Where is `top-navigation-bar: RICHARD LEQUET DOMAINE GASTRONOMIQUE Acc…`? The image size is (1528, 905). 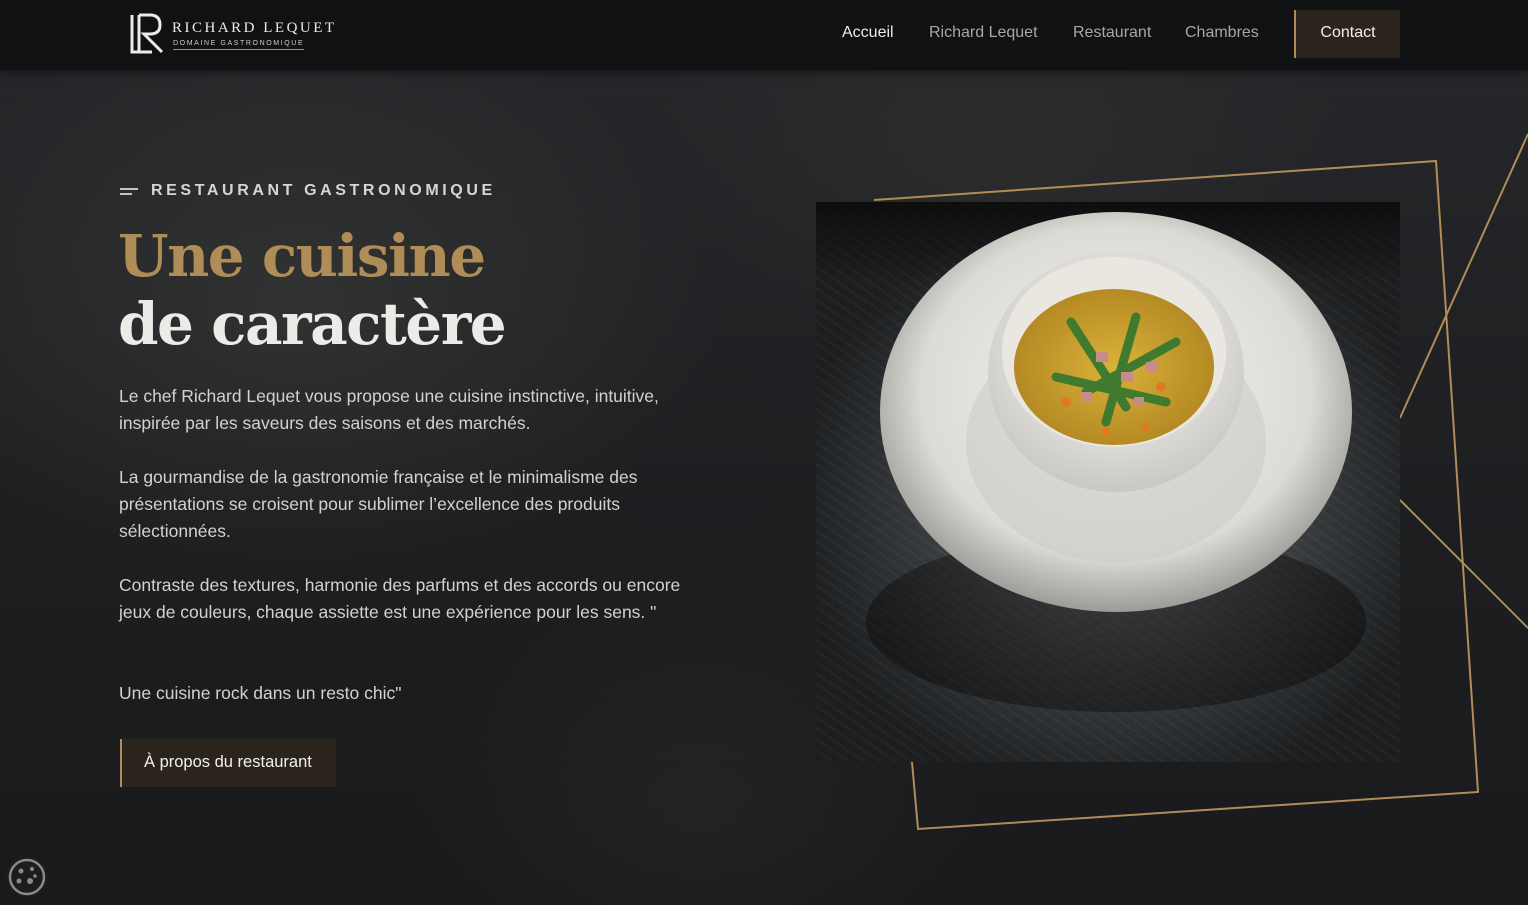
top-navigation-bar: RICHARD LEQUET DOMAINE GASTRONOMIQUE Acc… is located at coordinates (764, 35).